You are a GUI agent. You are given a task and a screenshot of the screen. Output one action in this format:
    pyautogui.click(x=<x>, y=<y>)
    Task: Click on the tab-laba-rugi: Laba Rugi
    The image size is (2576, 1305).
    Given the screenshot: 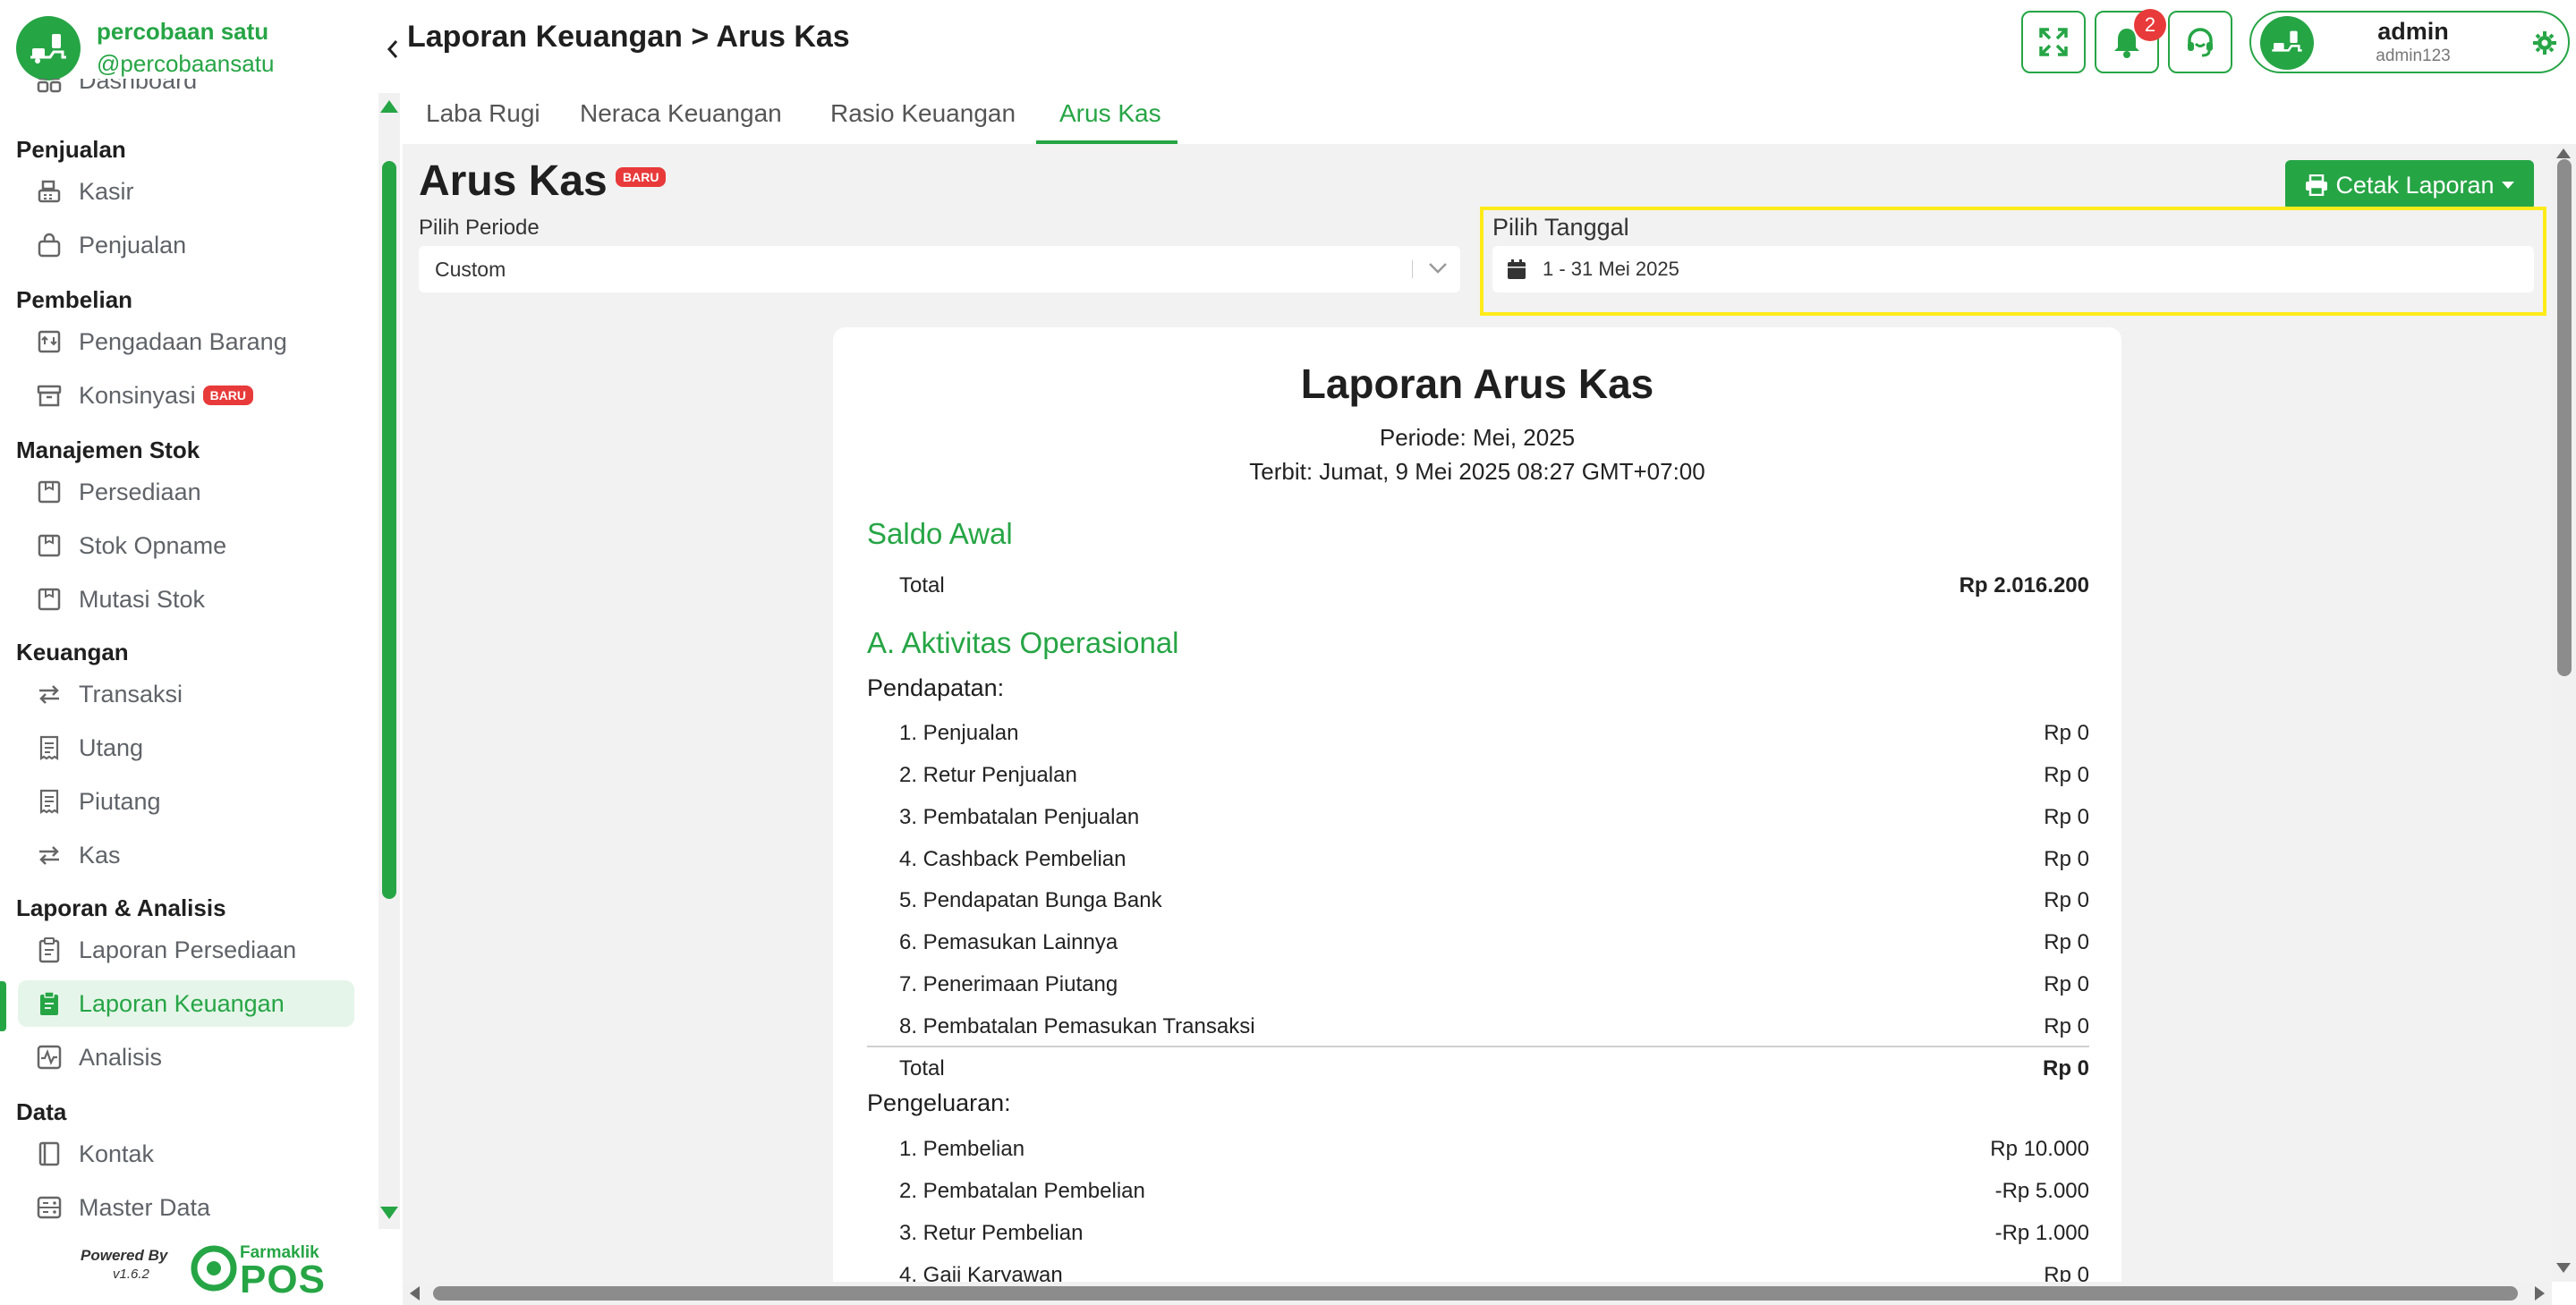 What is the action you would take?
    pyautogui.click(x=483, y=113)
    